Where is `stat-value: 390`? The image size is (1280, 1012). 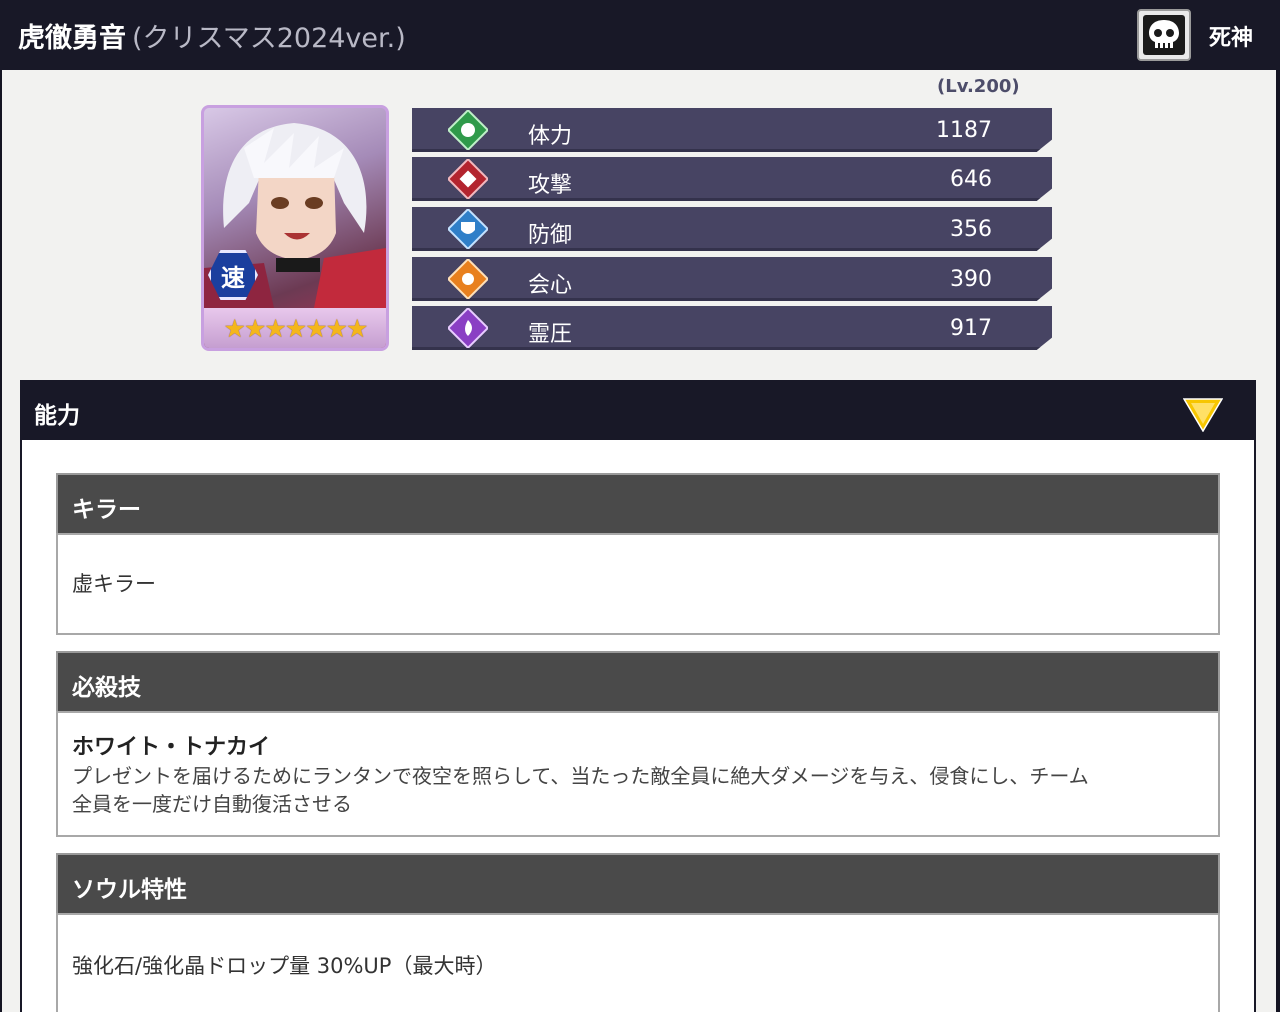
stat-value: 390 is located at coordinates (971, 279).